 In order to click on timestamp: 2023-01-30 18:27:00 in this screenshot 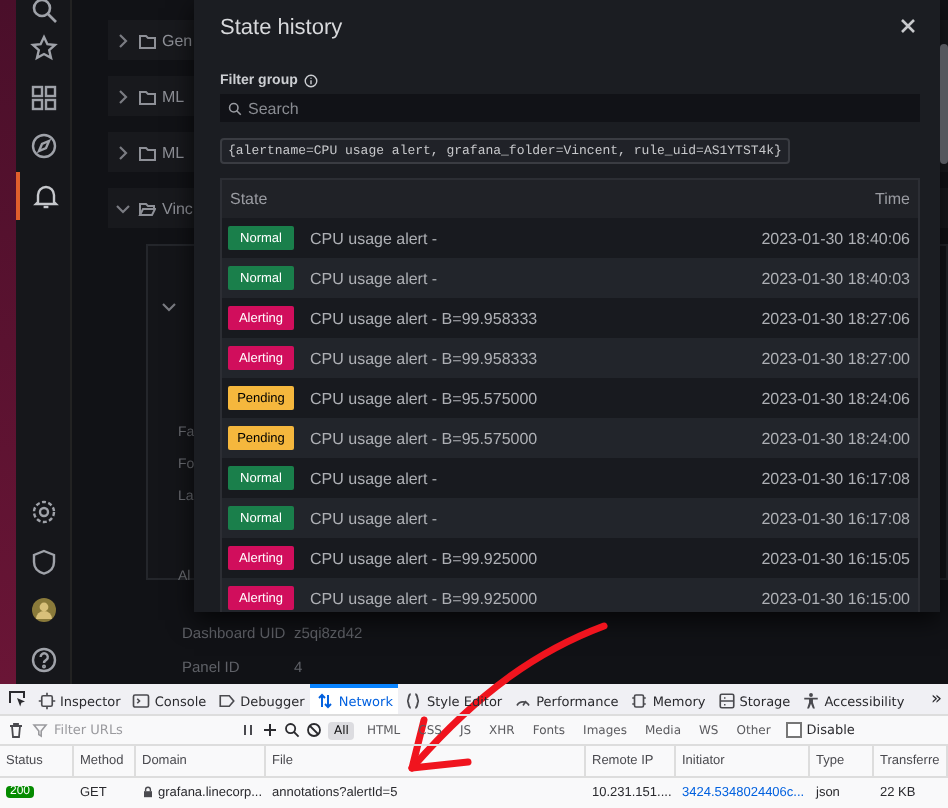, I will do `click(835, 358)`.